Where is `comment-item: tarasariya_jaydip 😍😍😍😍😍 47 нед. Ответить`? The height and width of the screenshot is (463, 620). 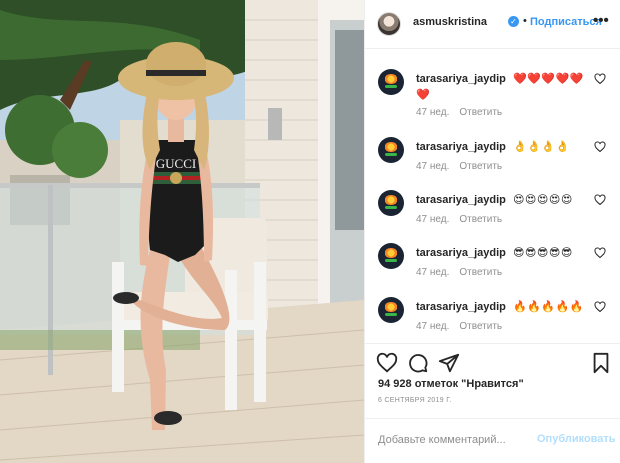
comment-item: tarasariya_jaydip 😍😍😍😍😍 47 нед. Ответить is located at coordinates (492, 217).